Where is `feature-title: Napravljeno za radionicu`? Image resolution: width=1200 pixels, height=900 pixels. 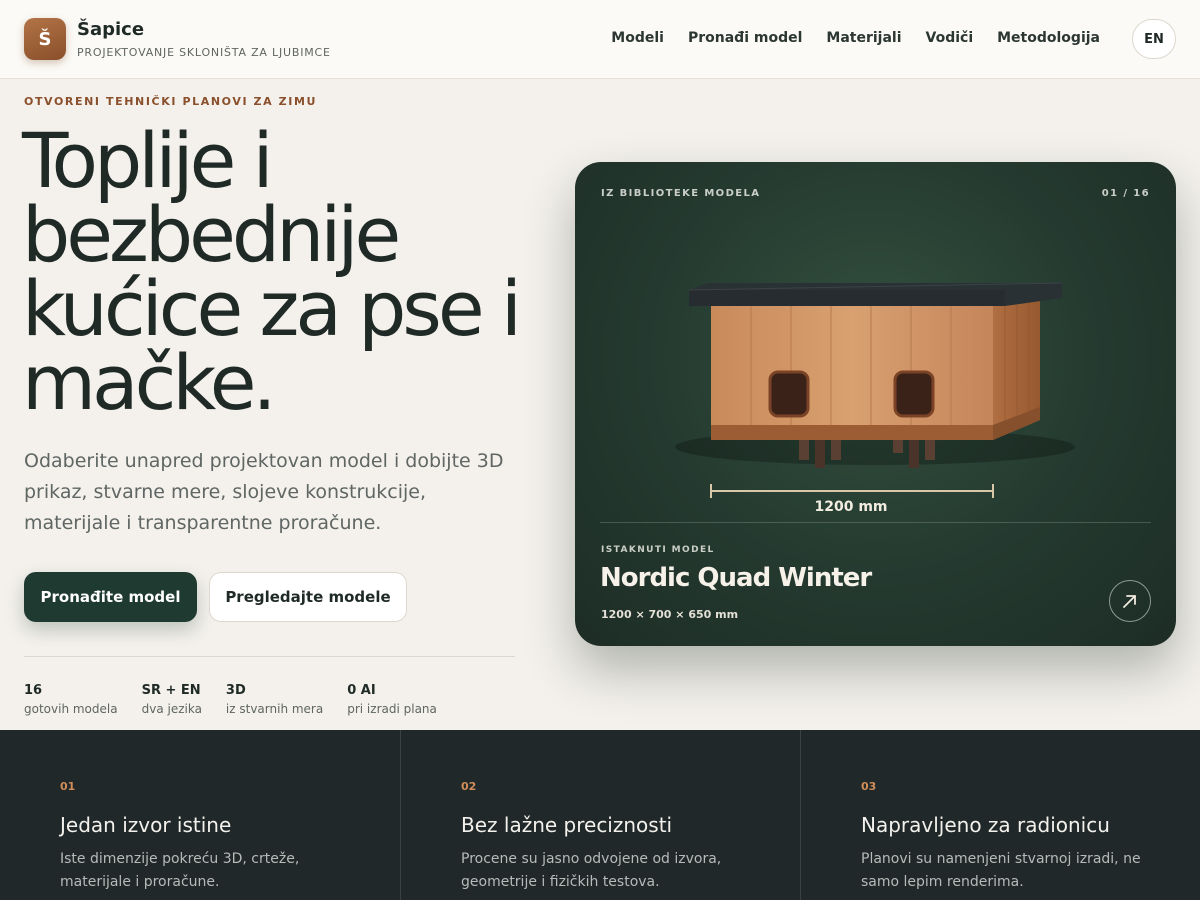
feature-title: Napravljeno za radionicu is located at coordinates (985, 825).